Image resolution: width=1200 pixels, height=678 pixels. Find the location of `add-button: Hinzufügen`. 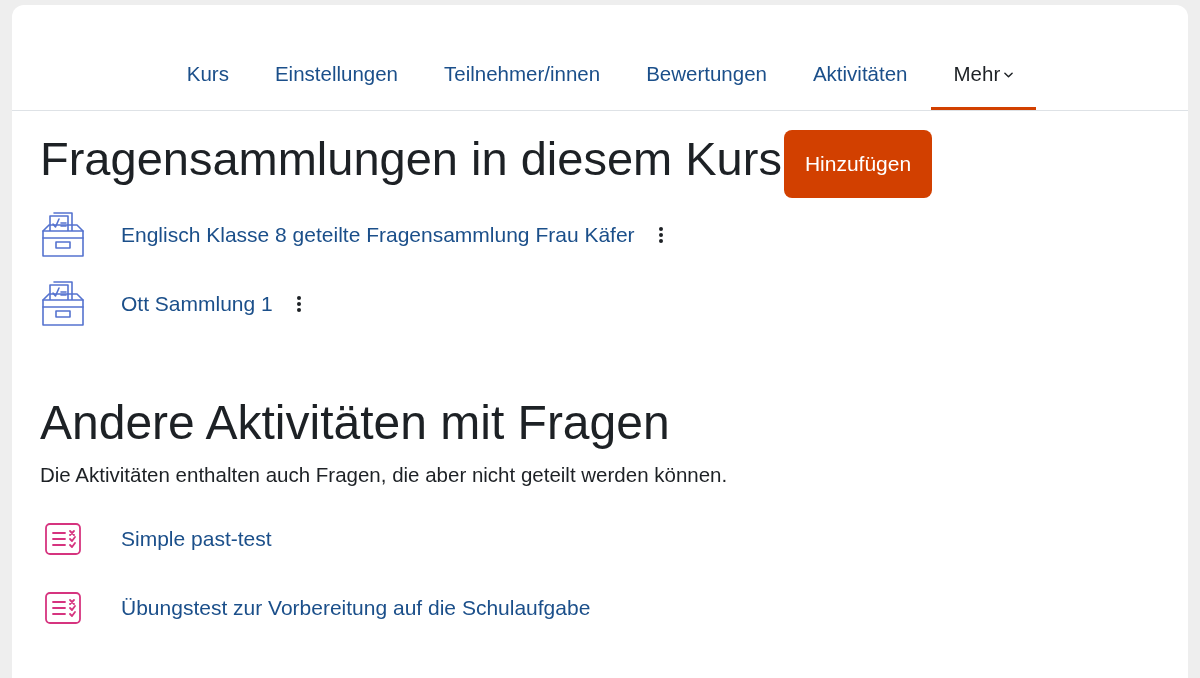

add-button: Hinzufügen is located at coordinates (858, 164).